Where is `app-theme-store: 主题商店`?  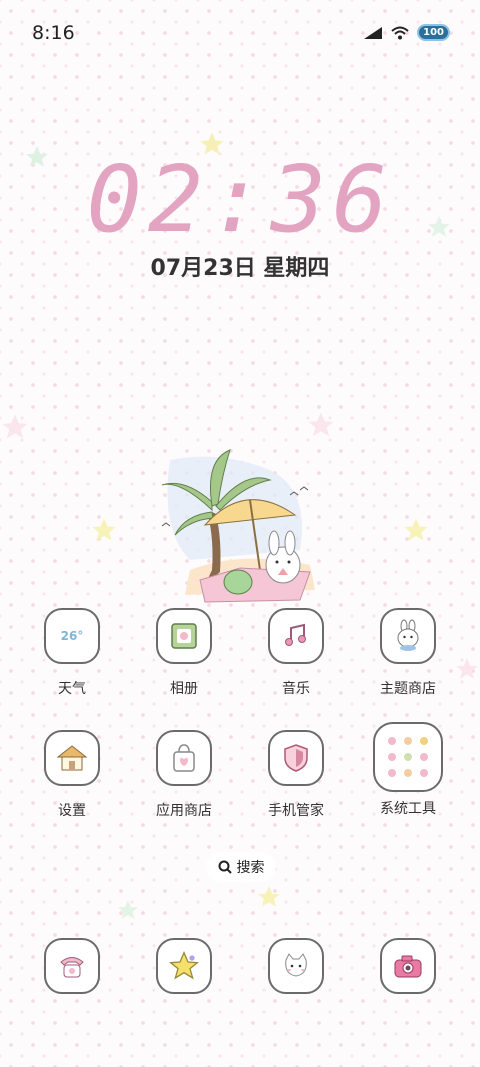
app-theme-store: 主题商店 is located at coordinates (408, 653).